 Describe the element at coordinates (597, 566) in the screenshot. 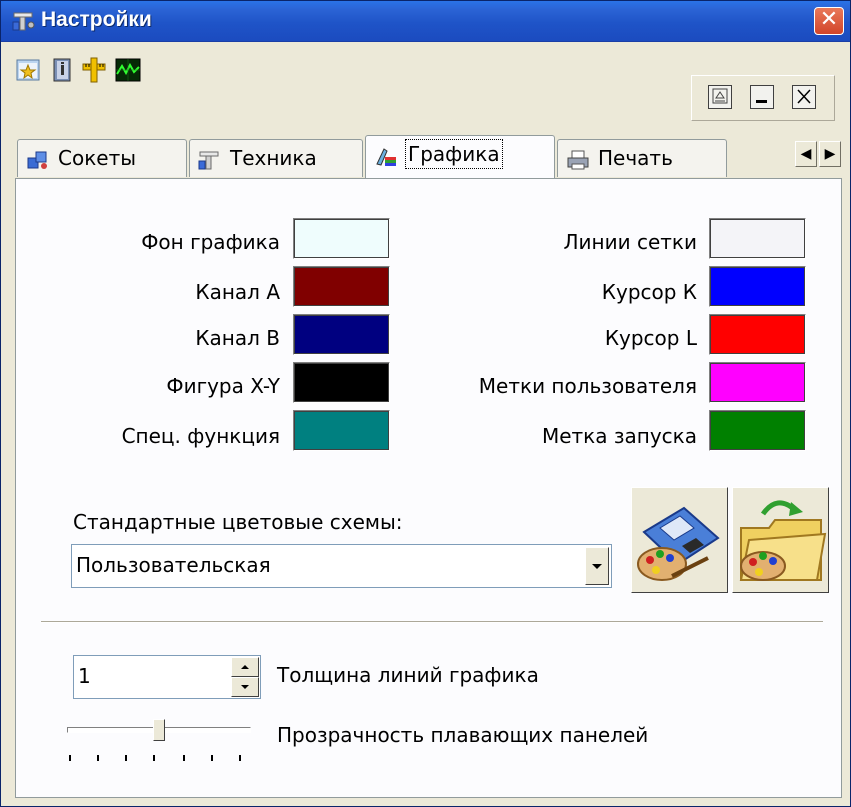

I see `dropdown-arrow-icon` at that location.